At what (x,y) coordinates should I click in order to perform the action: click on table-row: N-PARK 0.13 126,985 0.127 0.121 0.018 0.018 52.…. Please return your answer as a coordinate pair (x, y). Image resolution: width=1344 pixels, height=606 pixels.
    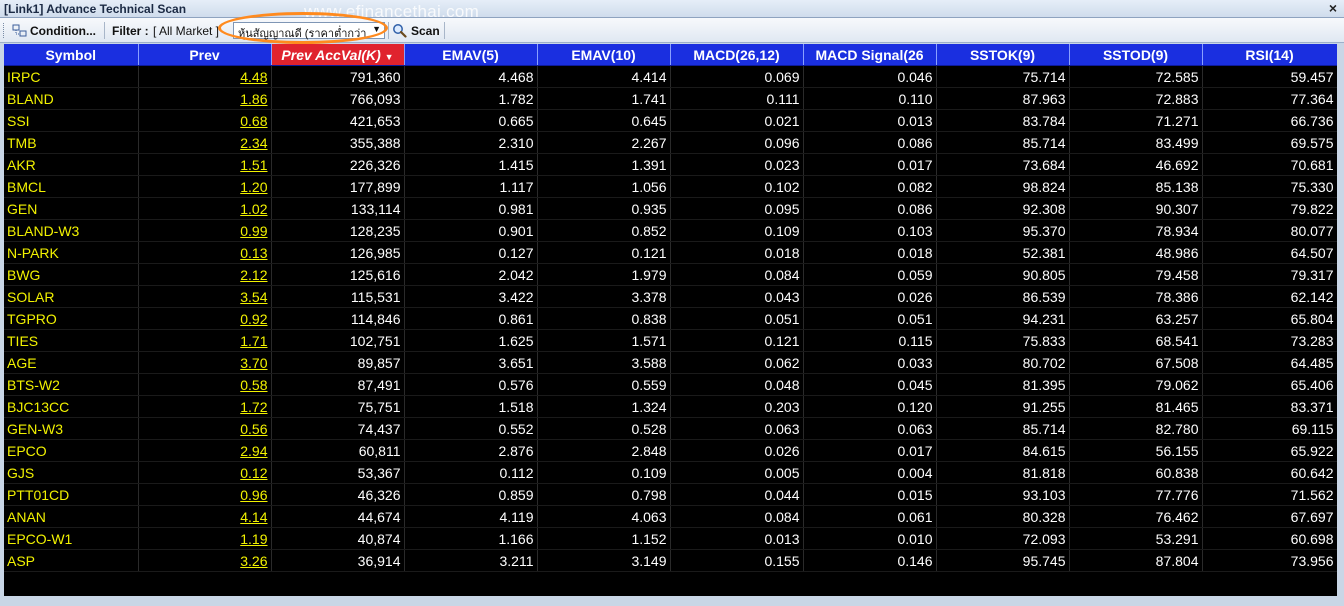
    Looking at the image, I should click on (670, 252).